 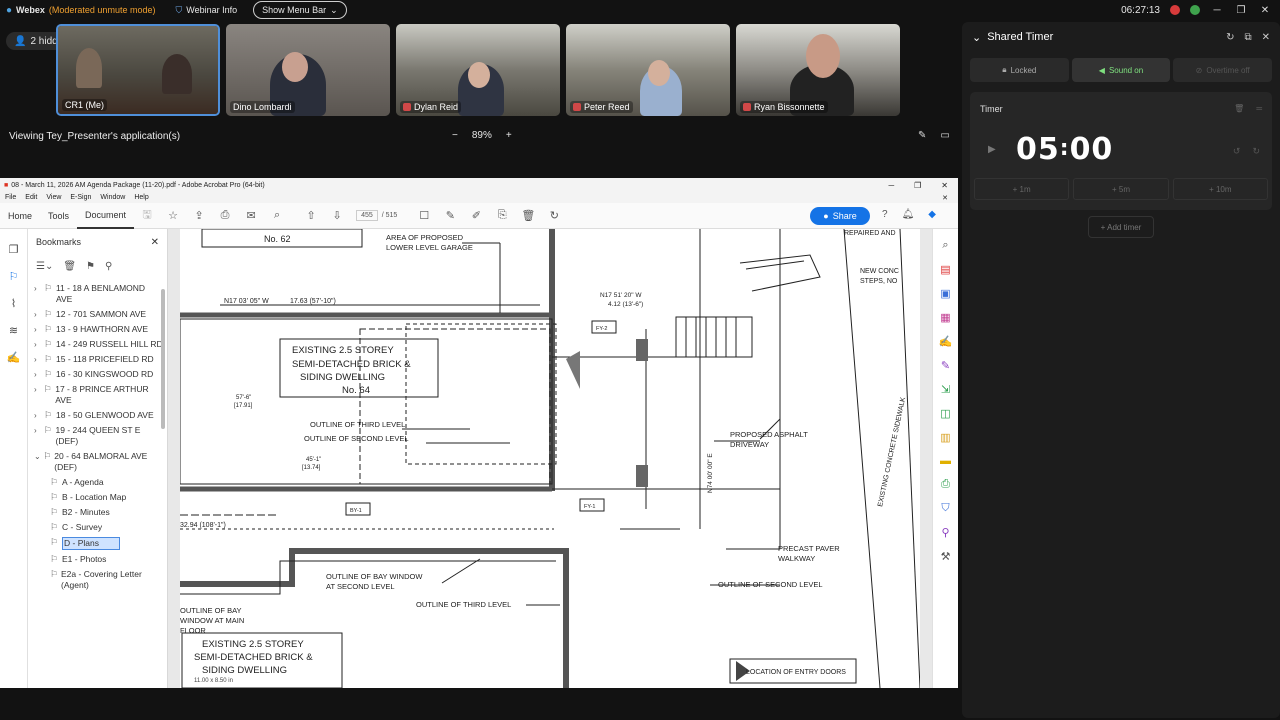 What do you see at coordinates (945, 365) in the screenshot?
I see `edit-pdf-icon: ✎` at bounding box center [945, 365].